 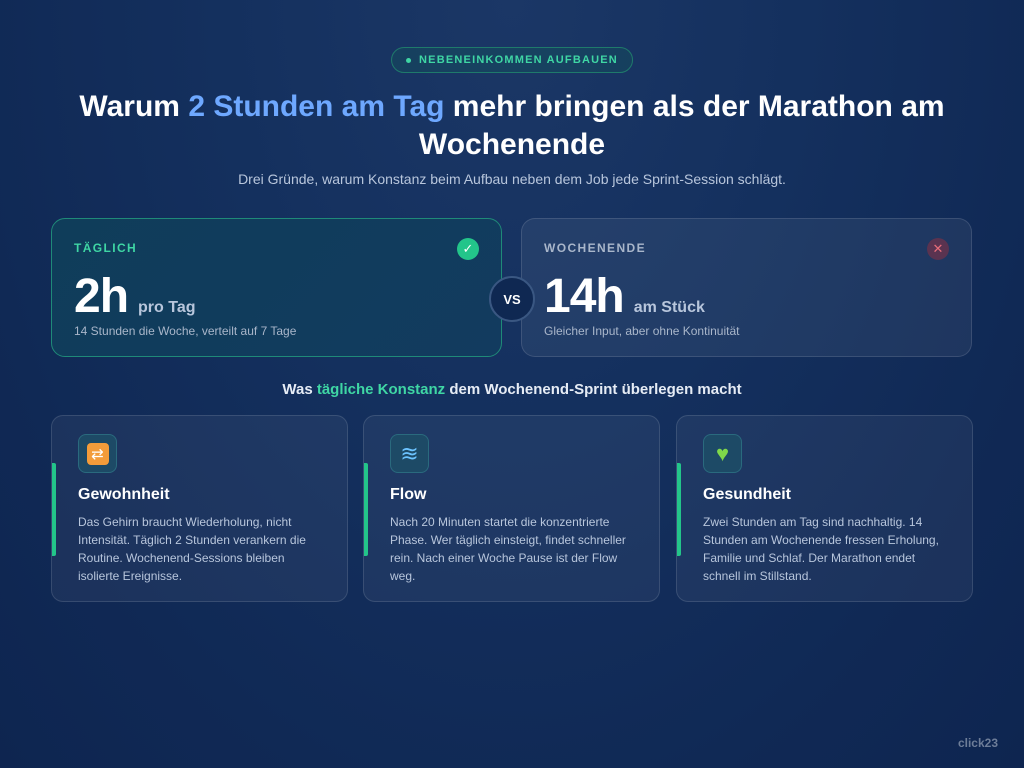 What do you see at coordinates (518, 60) in the screenshot?
I see `badge-label: NEBENEINKOMMEN AUFBAUEN` at bounding box center [518, 60].